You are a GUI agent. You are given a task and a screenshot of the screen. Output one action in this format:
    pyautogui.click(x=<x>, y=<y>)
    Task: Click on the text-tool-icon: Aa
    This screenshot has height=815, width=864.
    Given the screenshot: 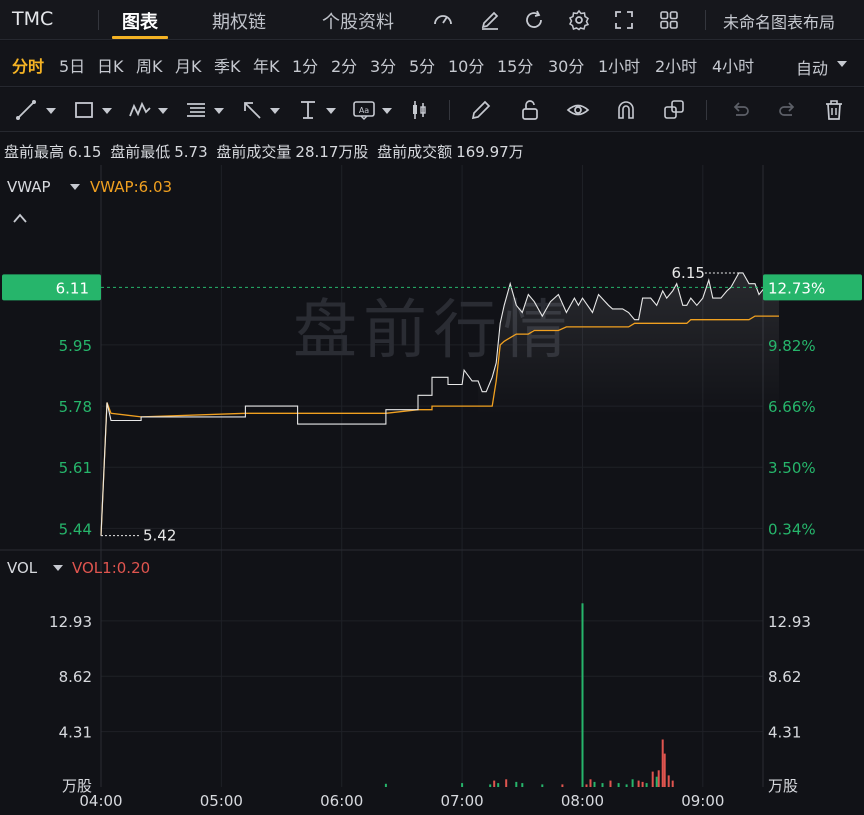 What is the action you would take?
    pyautogui.click(x=364, y=110)
    